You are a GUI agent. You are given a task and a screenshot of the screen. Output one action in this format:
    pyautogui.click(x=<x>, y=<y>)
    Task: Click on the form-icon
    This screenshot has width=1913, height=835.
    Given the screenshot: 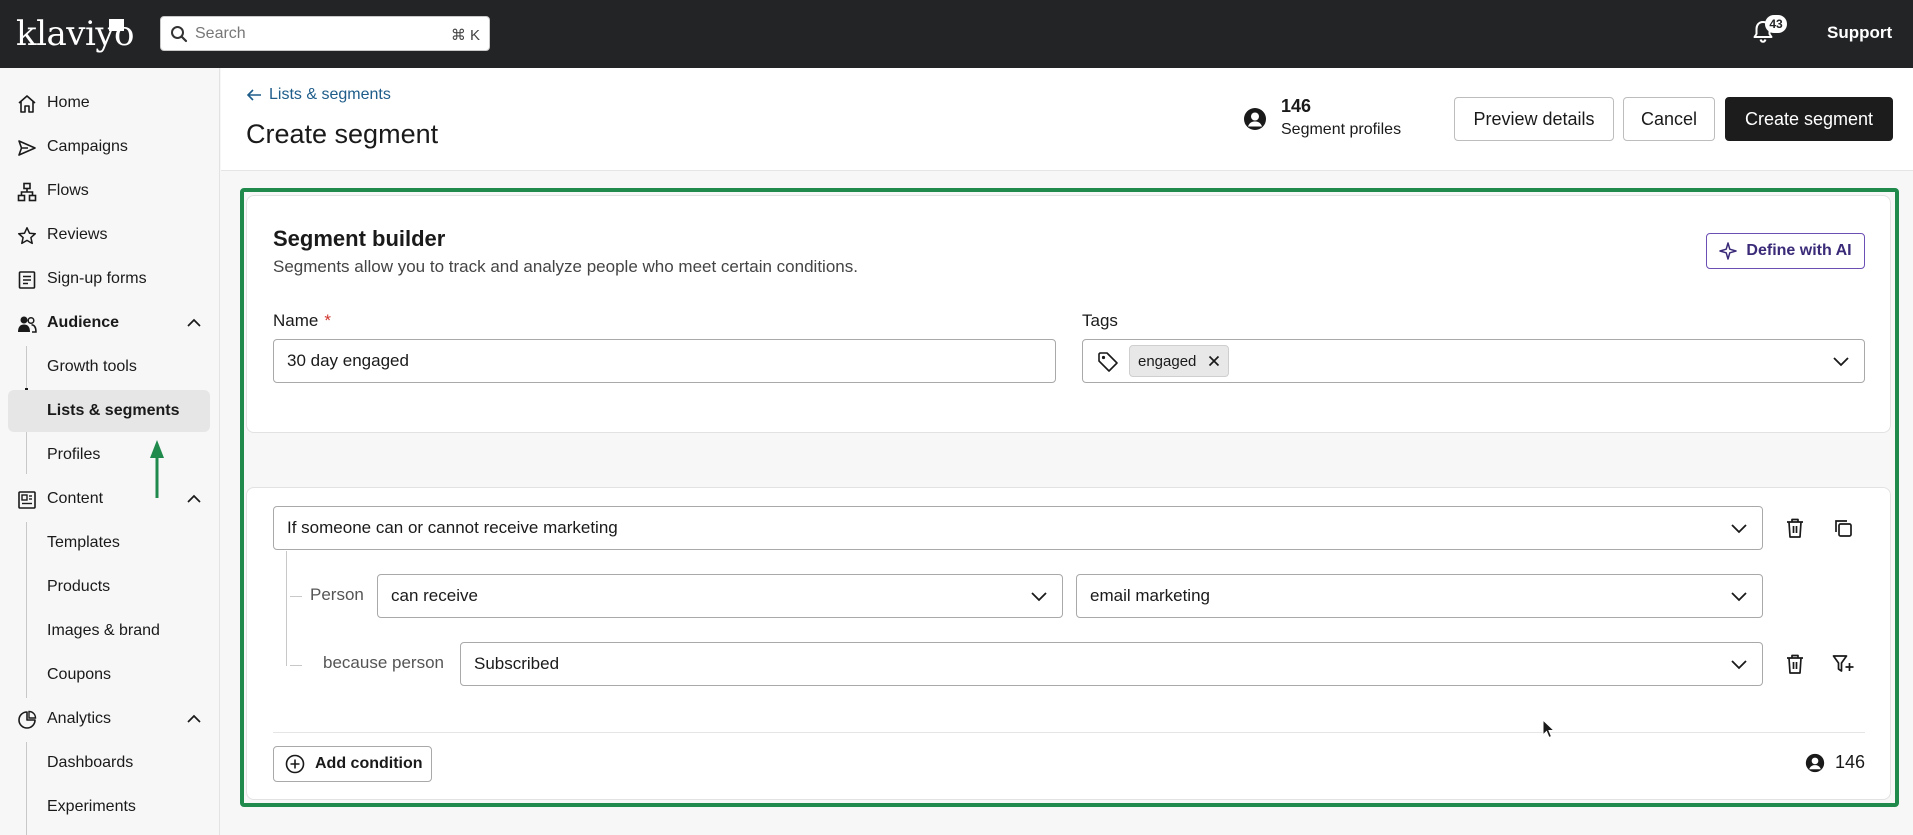 What is the action you would take?
    pyautogui.click(x=27, y=280)
    